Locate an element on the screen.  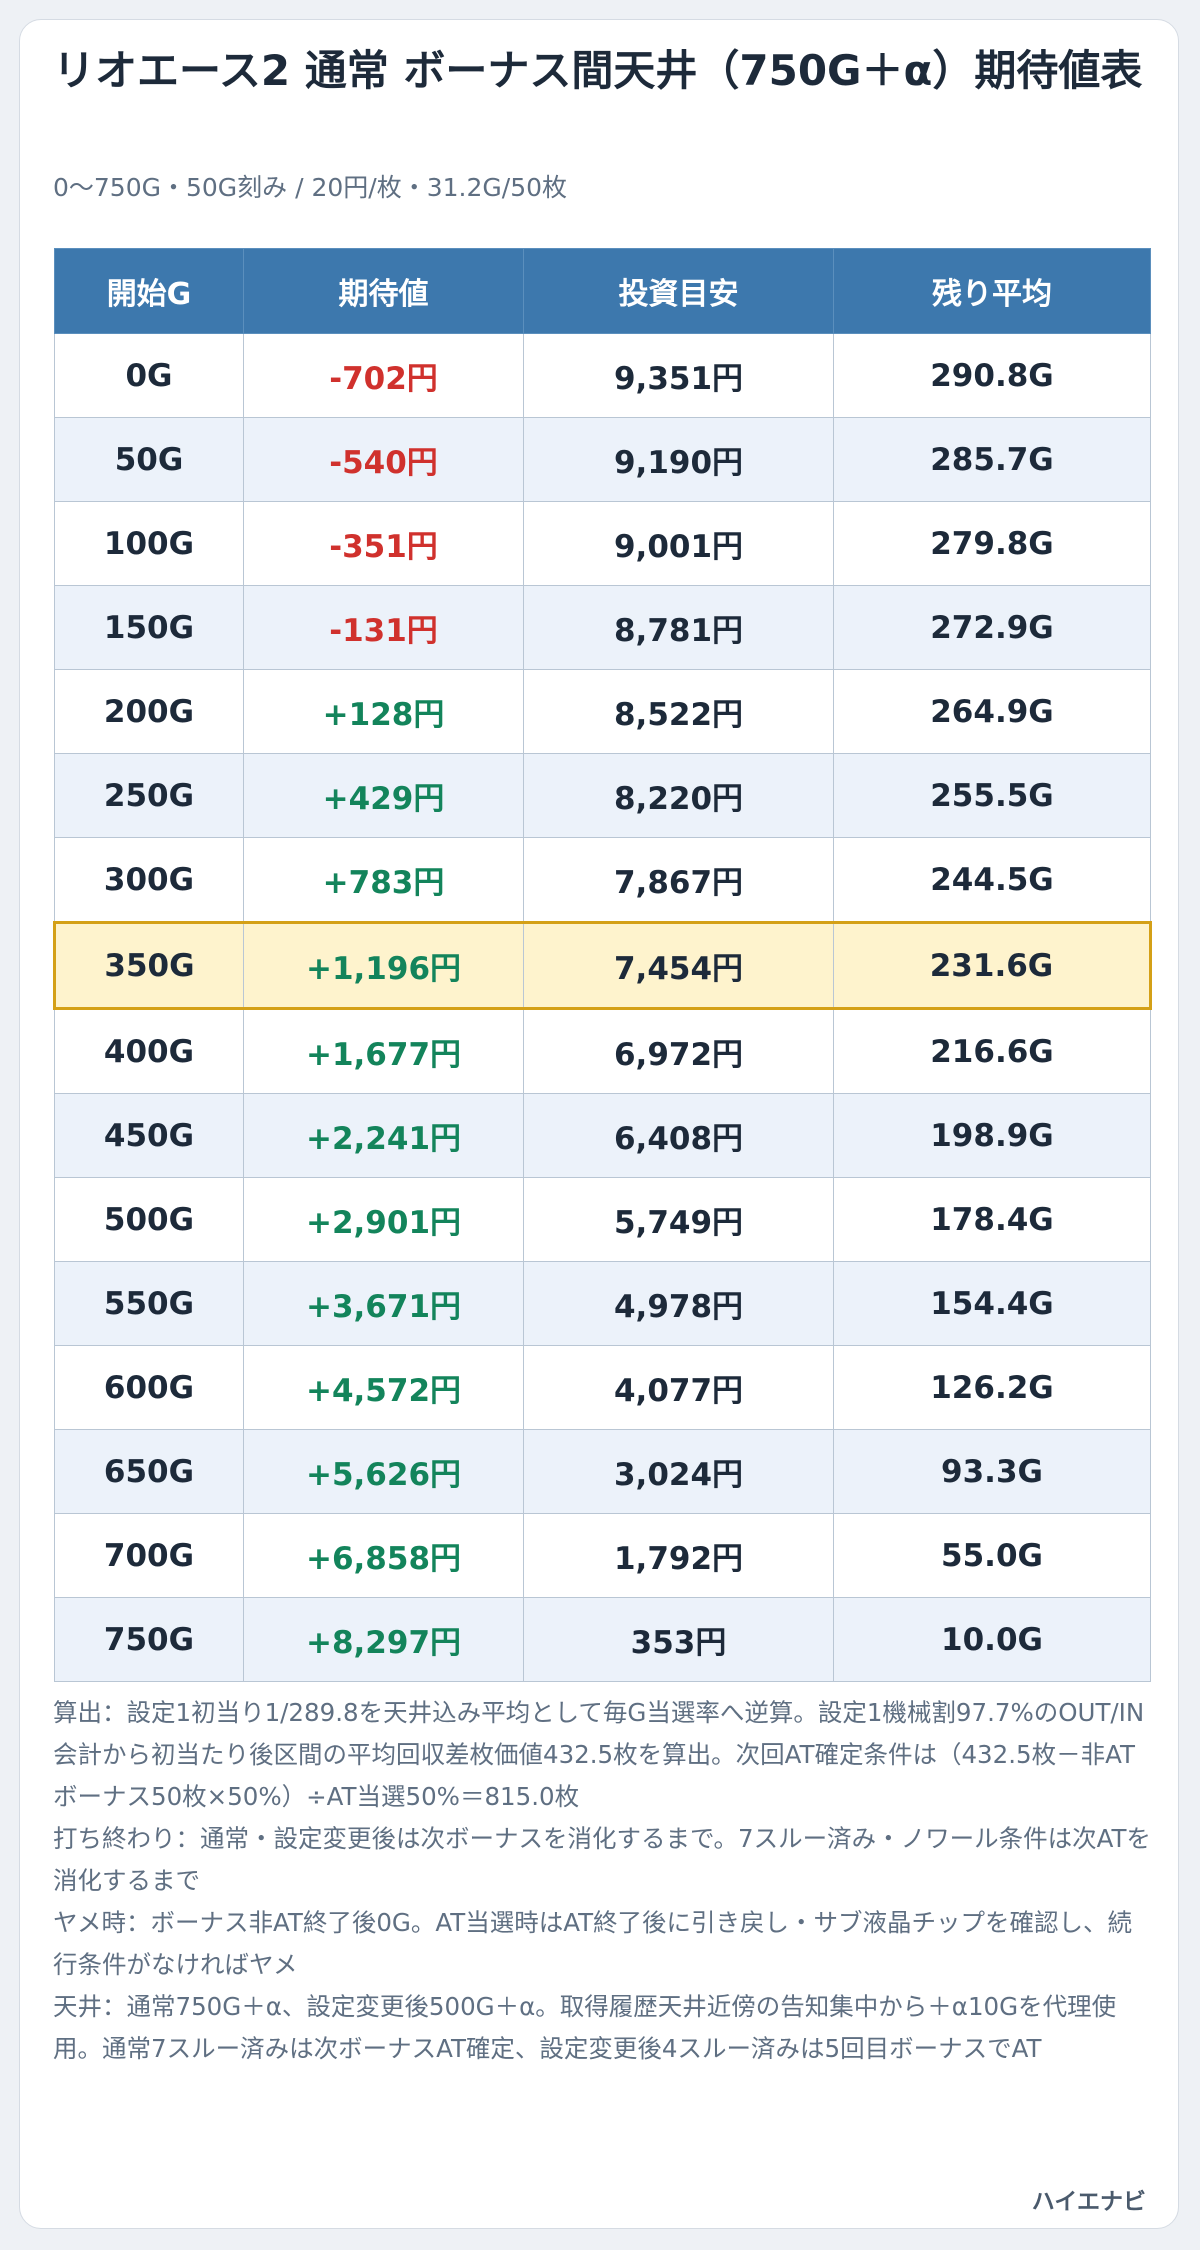
investment-cell: 7,454円 is located at coordinates (678, 965).